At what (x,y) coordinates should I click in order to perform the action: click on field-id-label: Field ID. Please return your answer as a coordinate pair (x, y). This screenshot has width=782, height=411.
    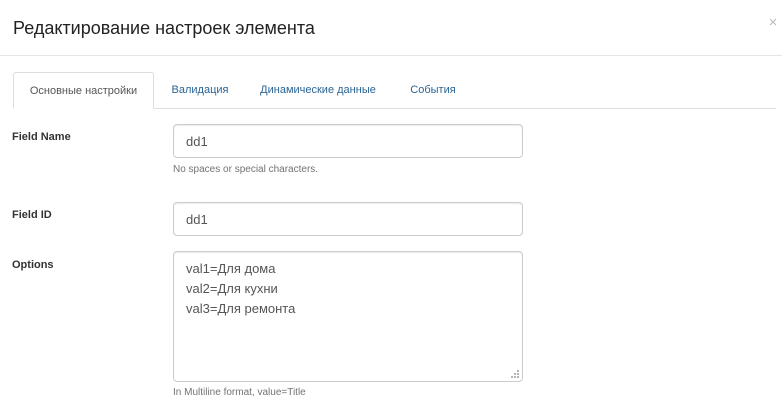
    Looking at the image, I should click on (32, 215).